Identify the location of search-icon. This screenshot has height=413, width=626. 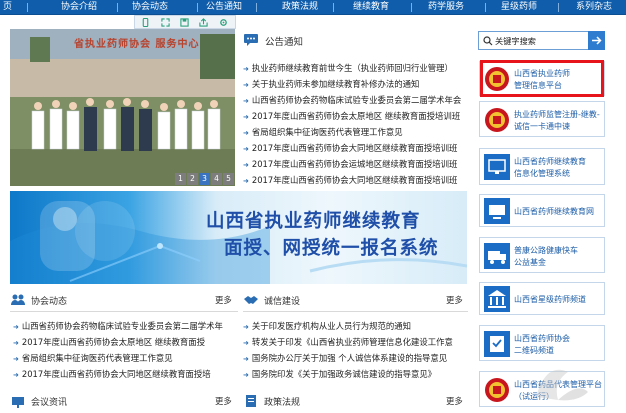
(488, 41).